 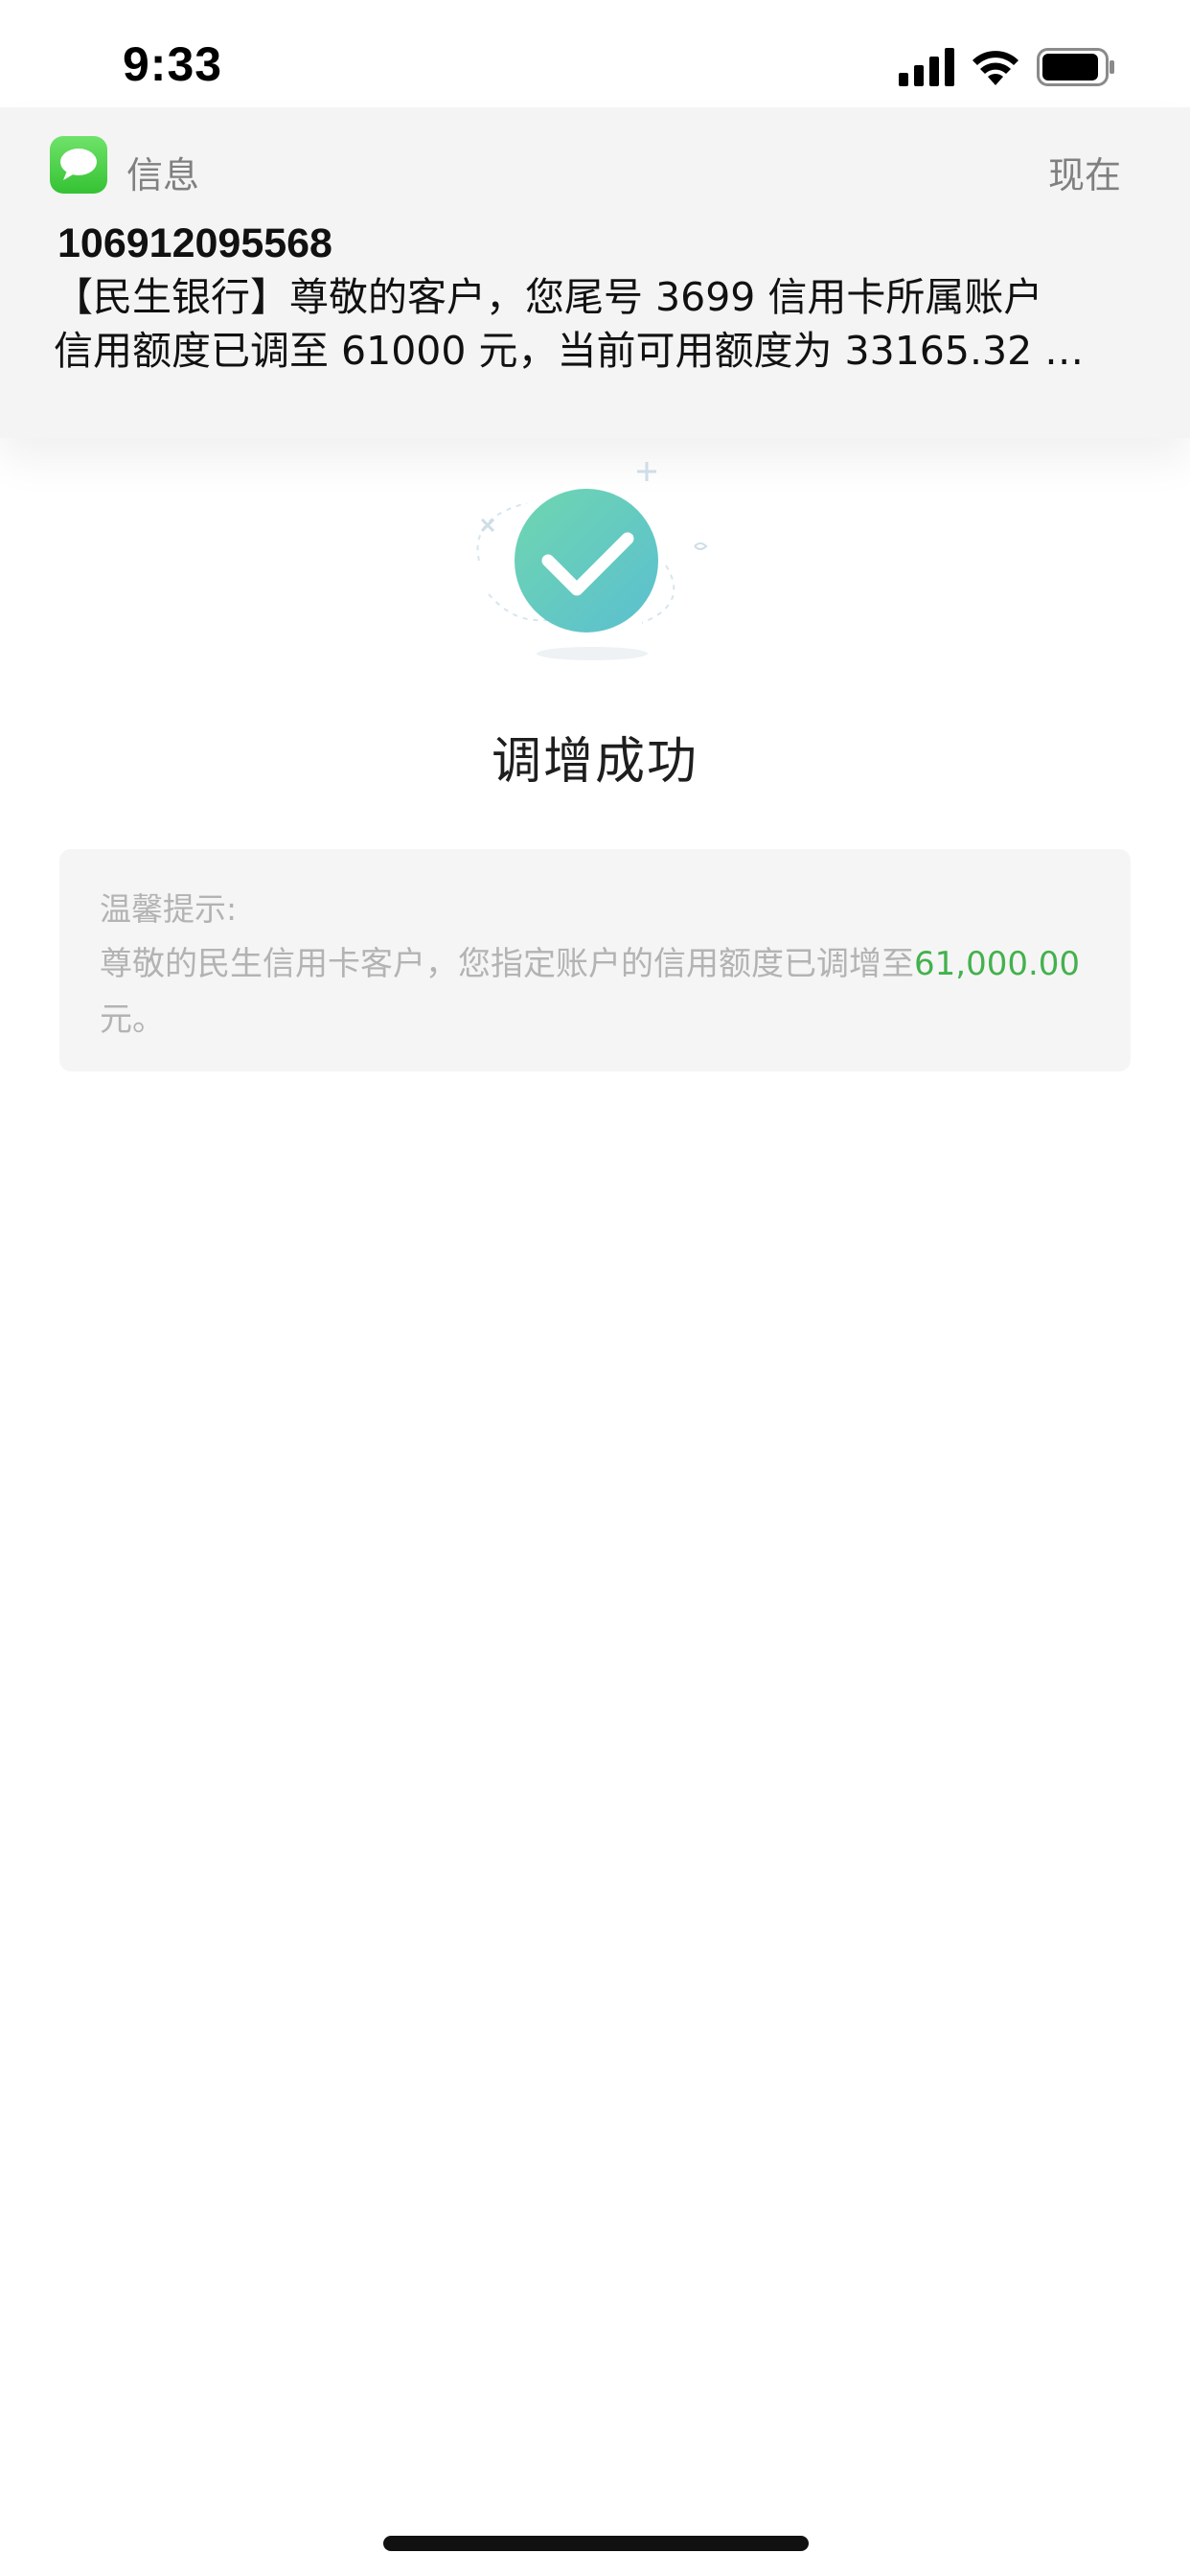 I want to click on tip-text-suffix: 元。, so click(x=132, y=1019).